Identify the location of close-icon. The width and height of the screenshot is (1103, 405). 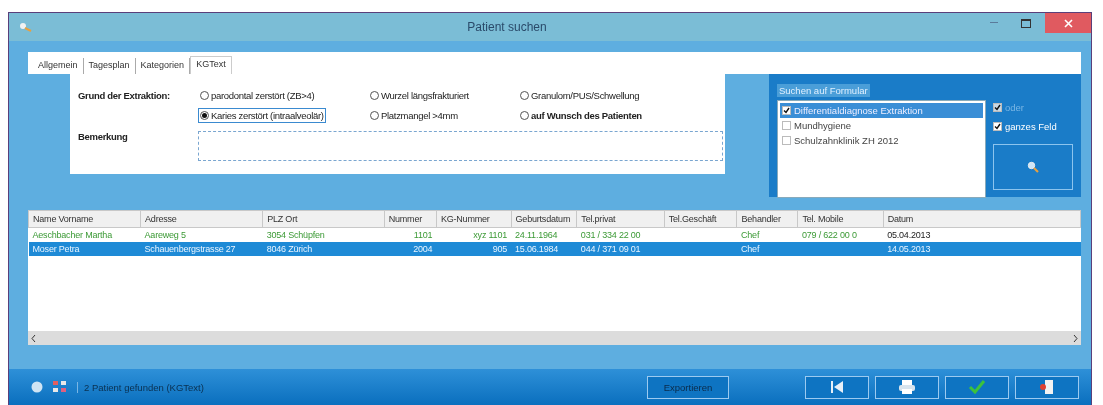
(1068, 23).